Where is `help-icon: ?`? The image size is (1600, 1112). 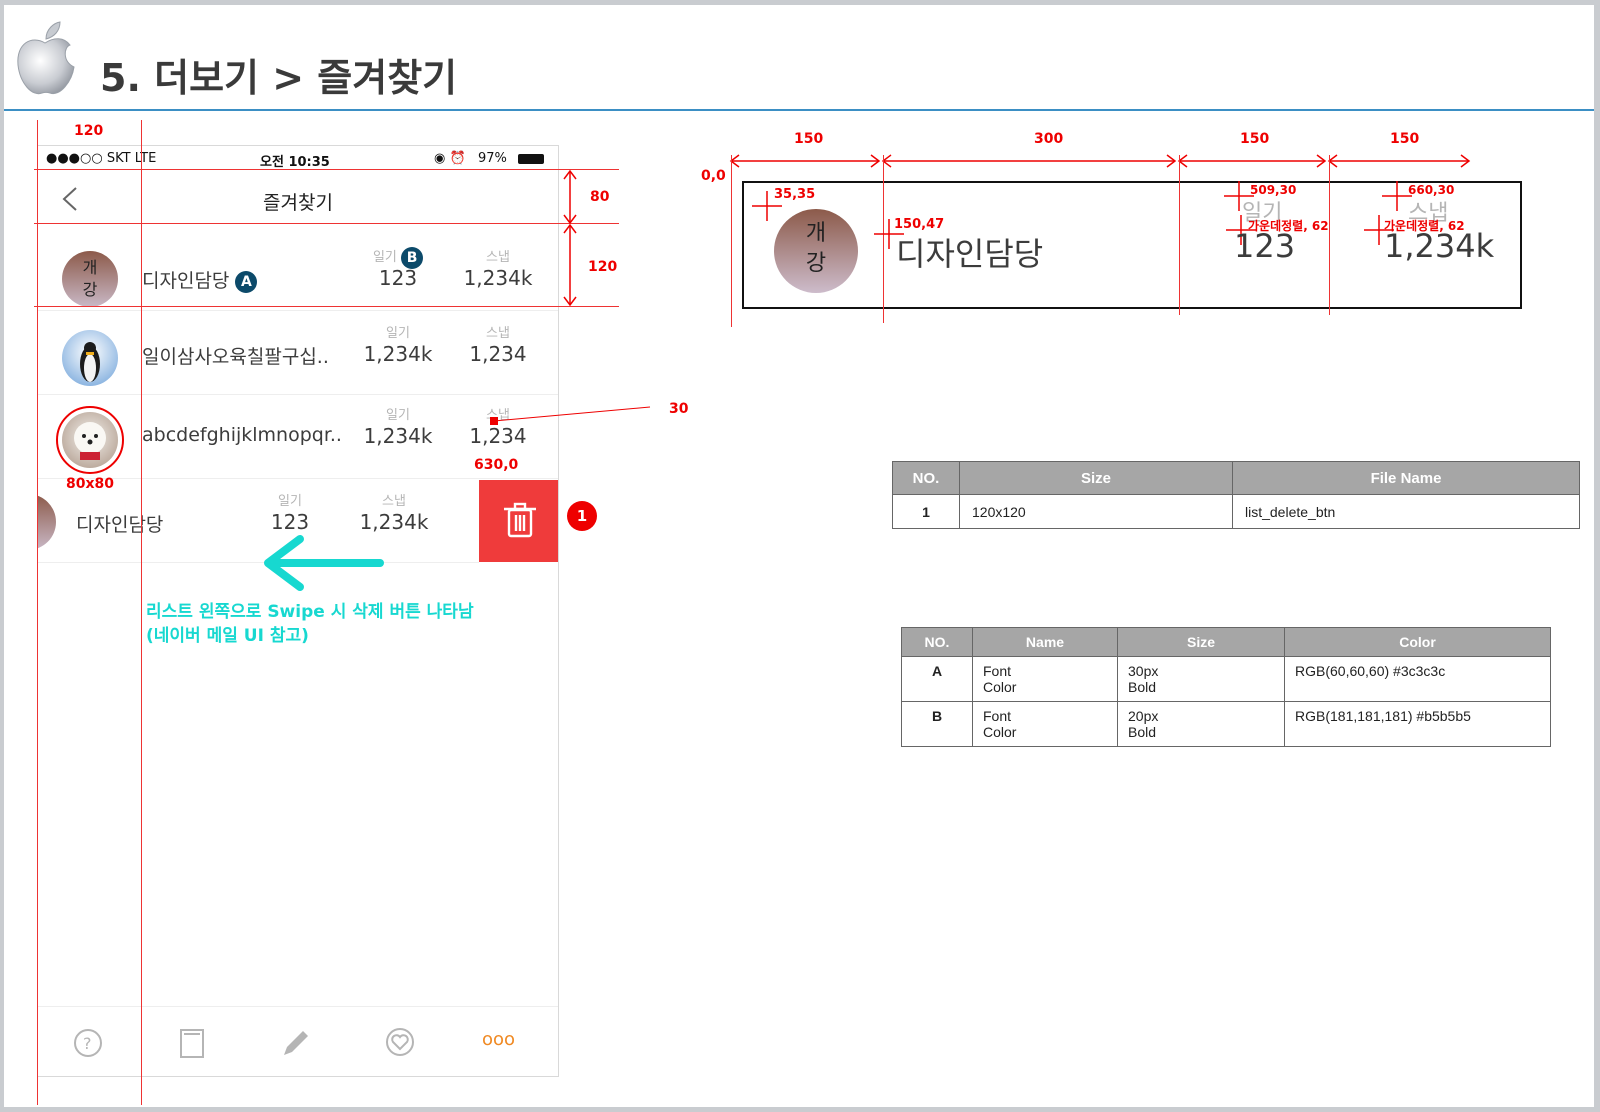 help-icon: ? is located at coordinates (88, 1043).